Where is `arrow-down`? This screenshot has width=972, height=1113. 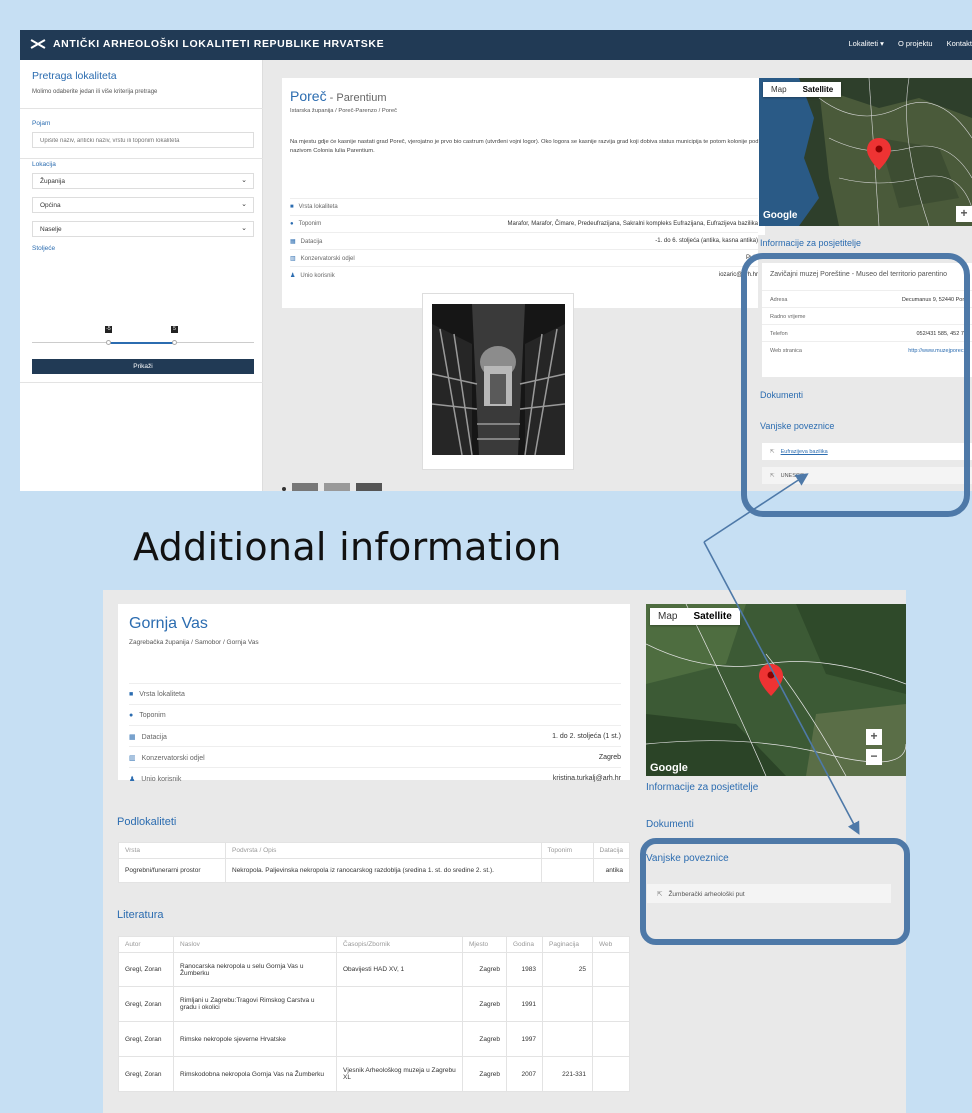 arrow-down is located at coordinates (781, 688).